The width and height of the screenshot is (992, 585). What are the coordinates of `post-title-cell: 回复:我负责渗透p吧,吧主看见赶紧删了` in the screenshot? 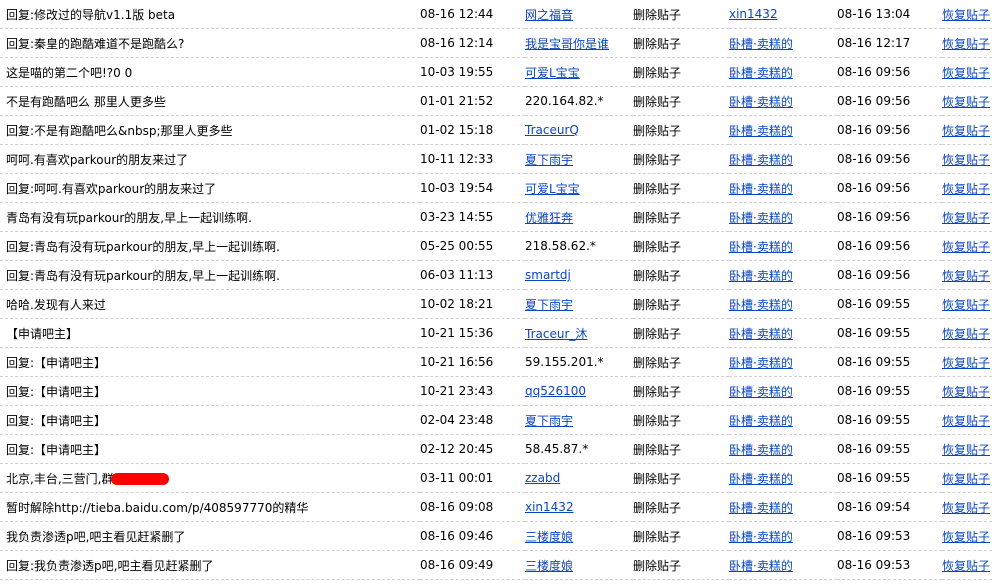 It's located at (210, 565).